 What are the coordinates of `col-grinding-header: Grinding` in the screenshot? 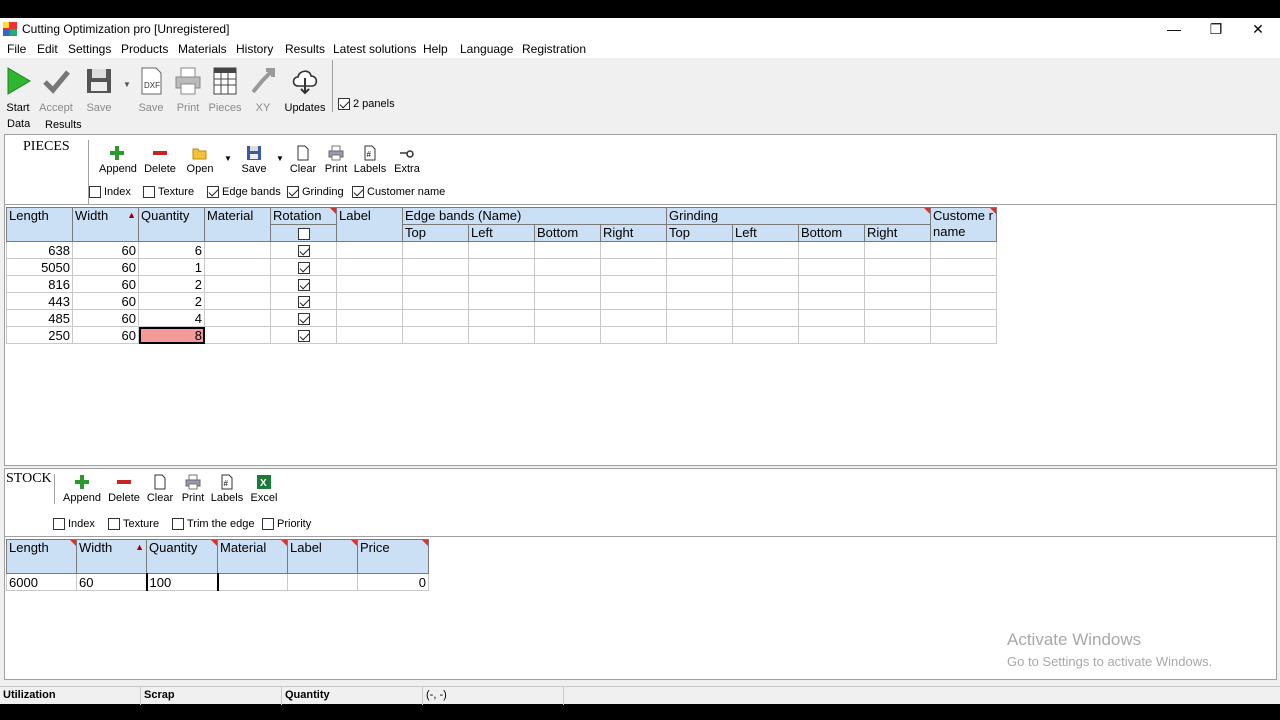 It's located at (798, 216).